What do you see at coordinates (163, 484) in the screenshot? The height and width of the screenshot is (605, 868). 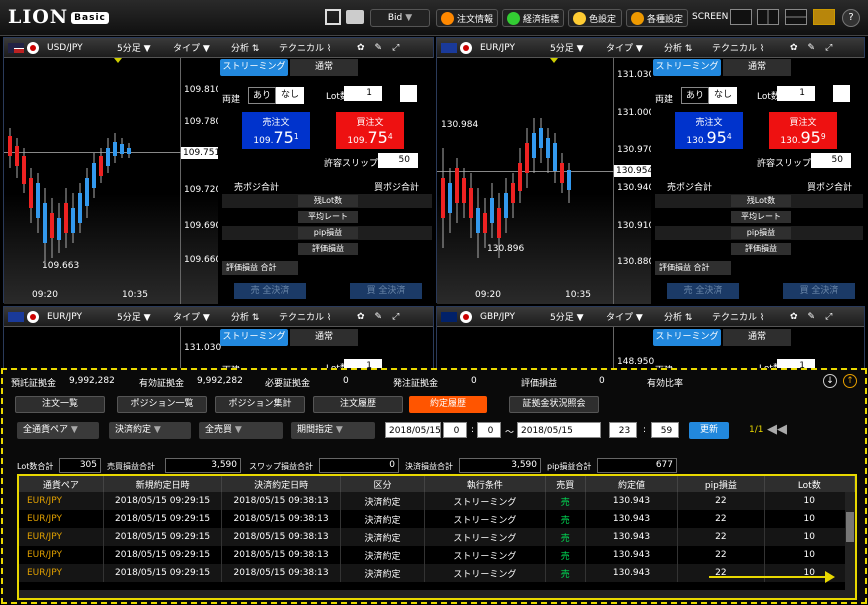 I see `column-header: 新規約定日時` at bounding box center [163, 484].